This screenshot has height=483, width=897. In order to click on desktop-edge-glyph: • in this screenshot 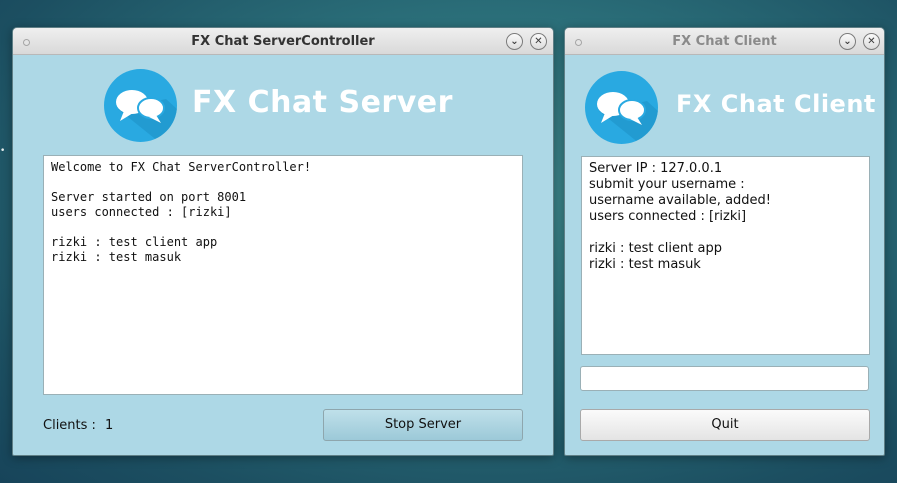, I will do `click(3, 151)`.